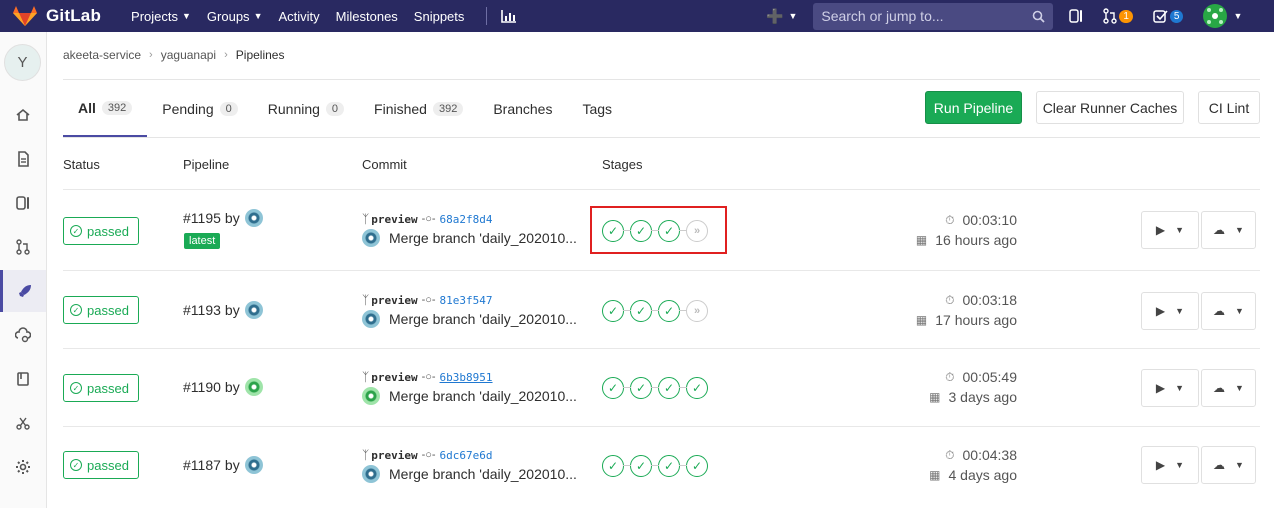 The height and width of the screenshot is (508, 1274). Describe the element at coordinates (298, 16) in the screenshot. I see `nav-activity: Activity` at that location.